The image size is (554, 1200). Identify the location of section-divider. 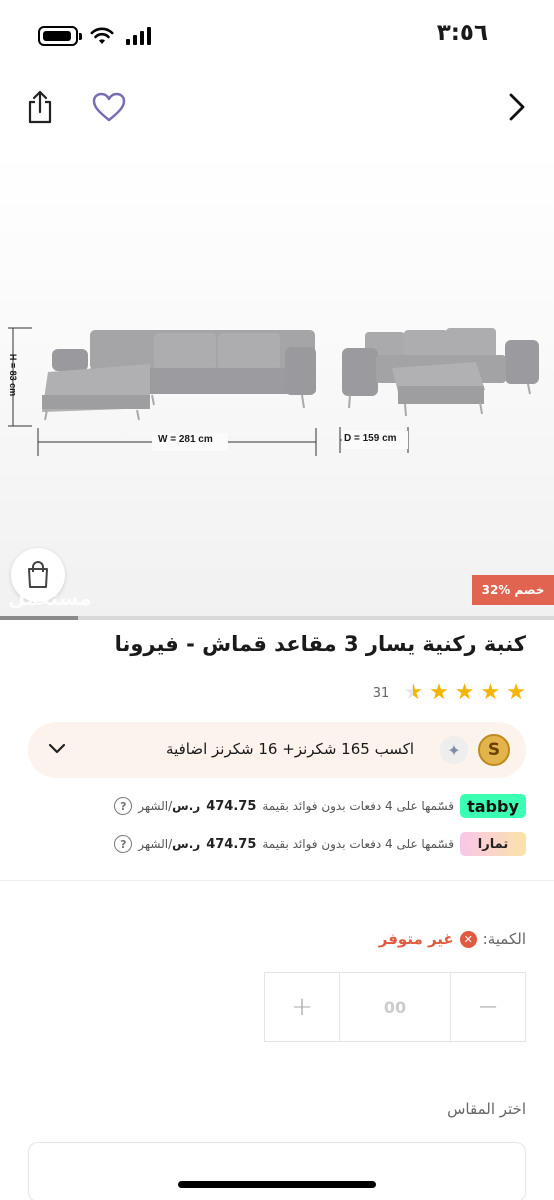
(277, 880).